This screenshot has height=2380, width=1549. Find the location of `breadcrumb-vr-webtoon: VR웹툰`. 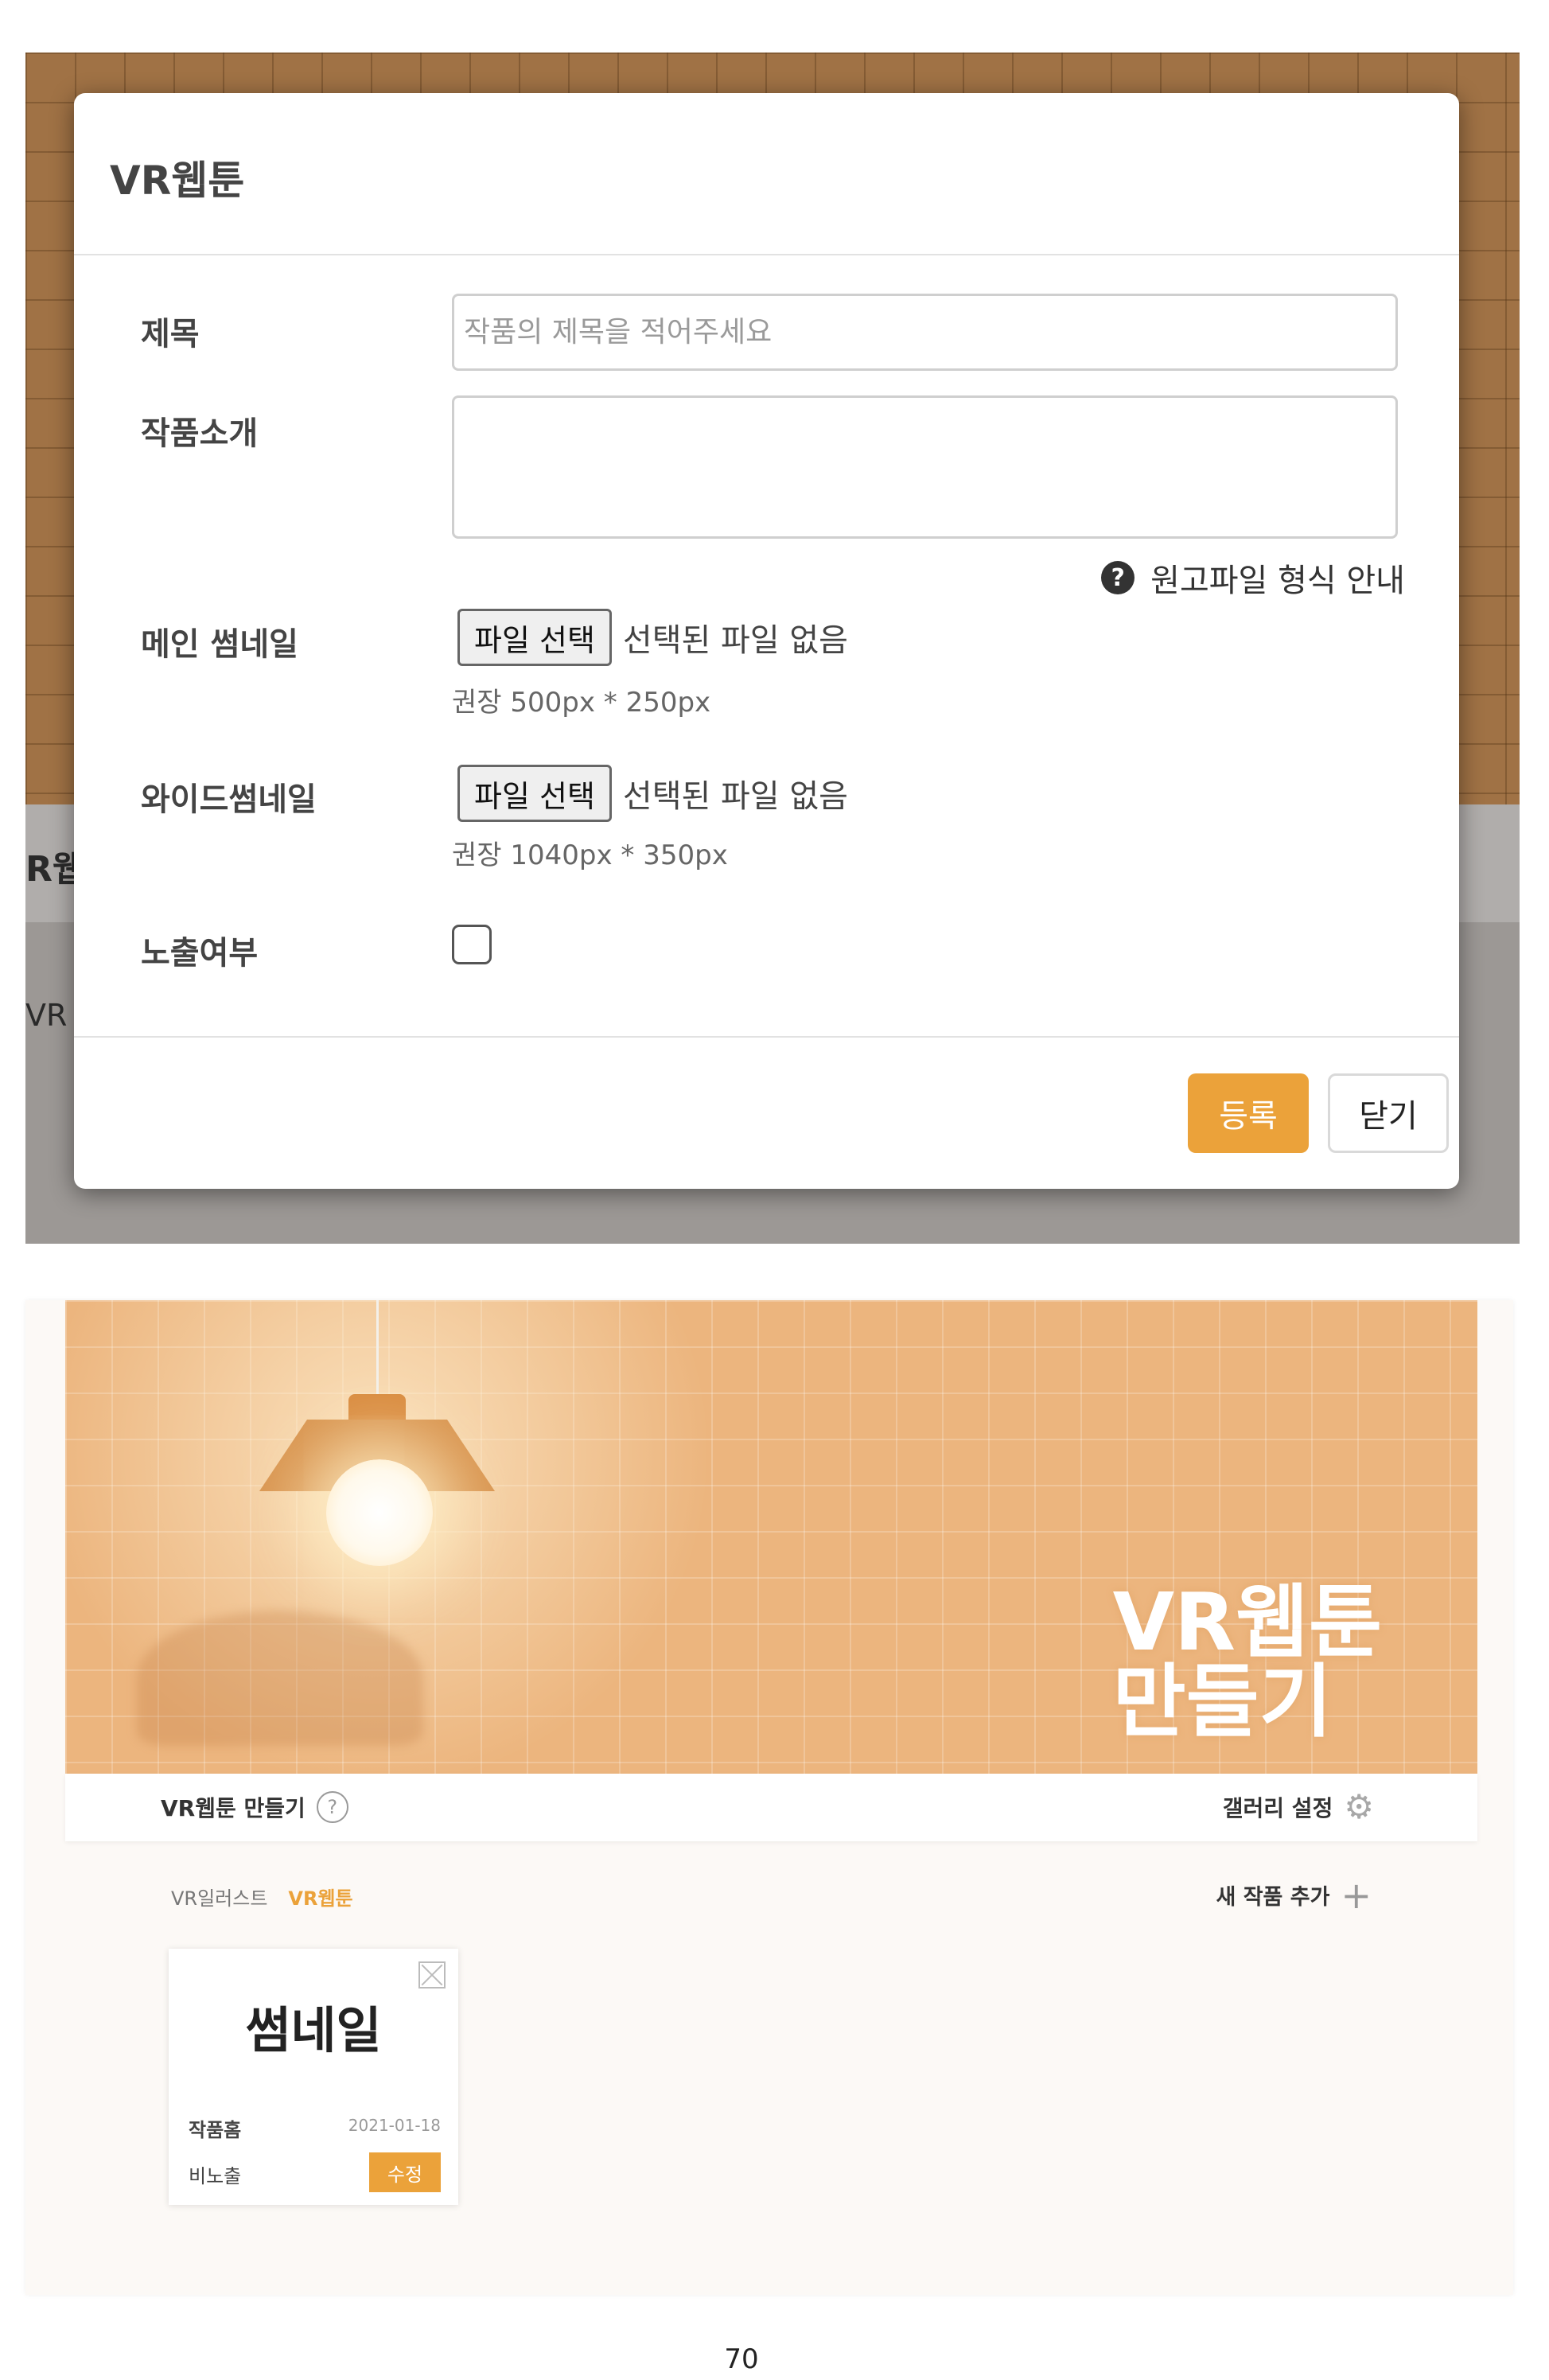

breadcrumb-vr-webtoon: VR웹툰 is located at coordinates (320, 1897).